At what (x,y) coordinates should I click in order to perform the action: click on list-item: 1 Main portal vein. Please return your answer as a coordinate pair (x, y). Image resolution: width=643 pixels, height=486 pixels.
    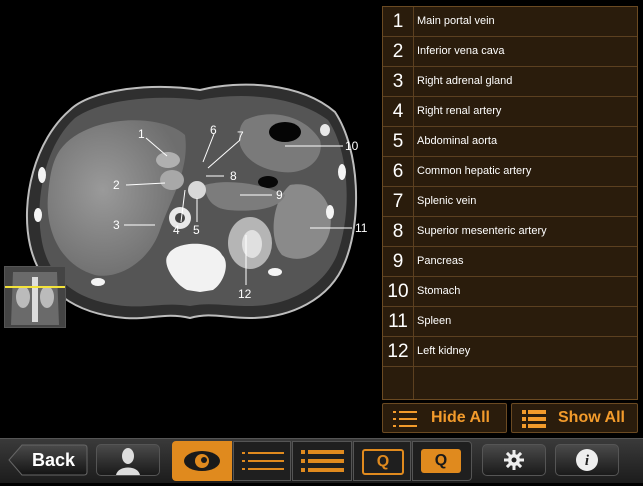
    Looking at the image, I should click on (510, 22).